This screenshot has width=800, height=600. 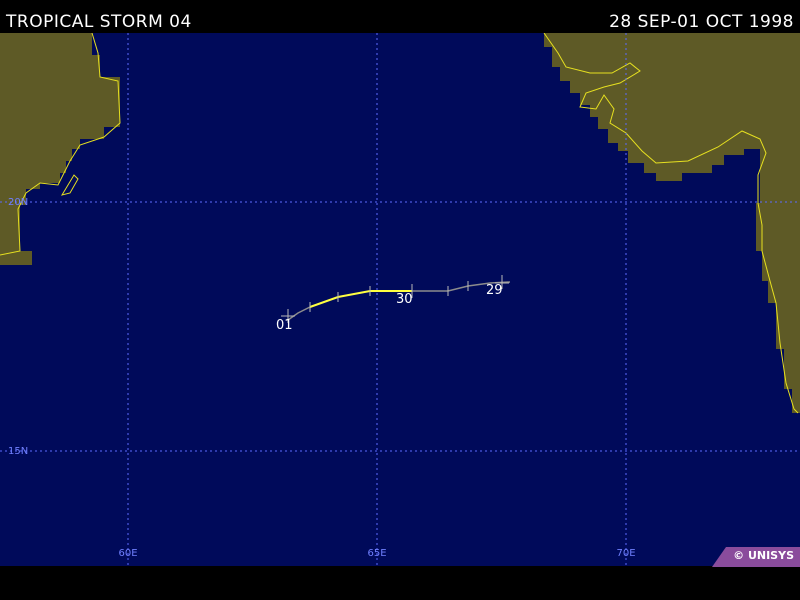 I want to click on day-label-30: 30, so click(x=404, y=299).